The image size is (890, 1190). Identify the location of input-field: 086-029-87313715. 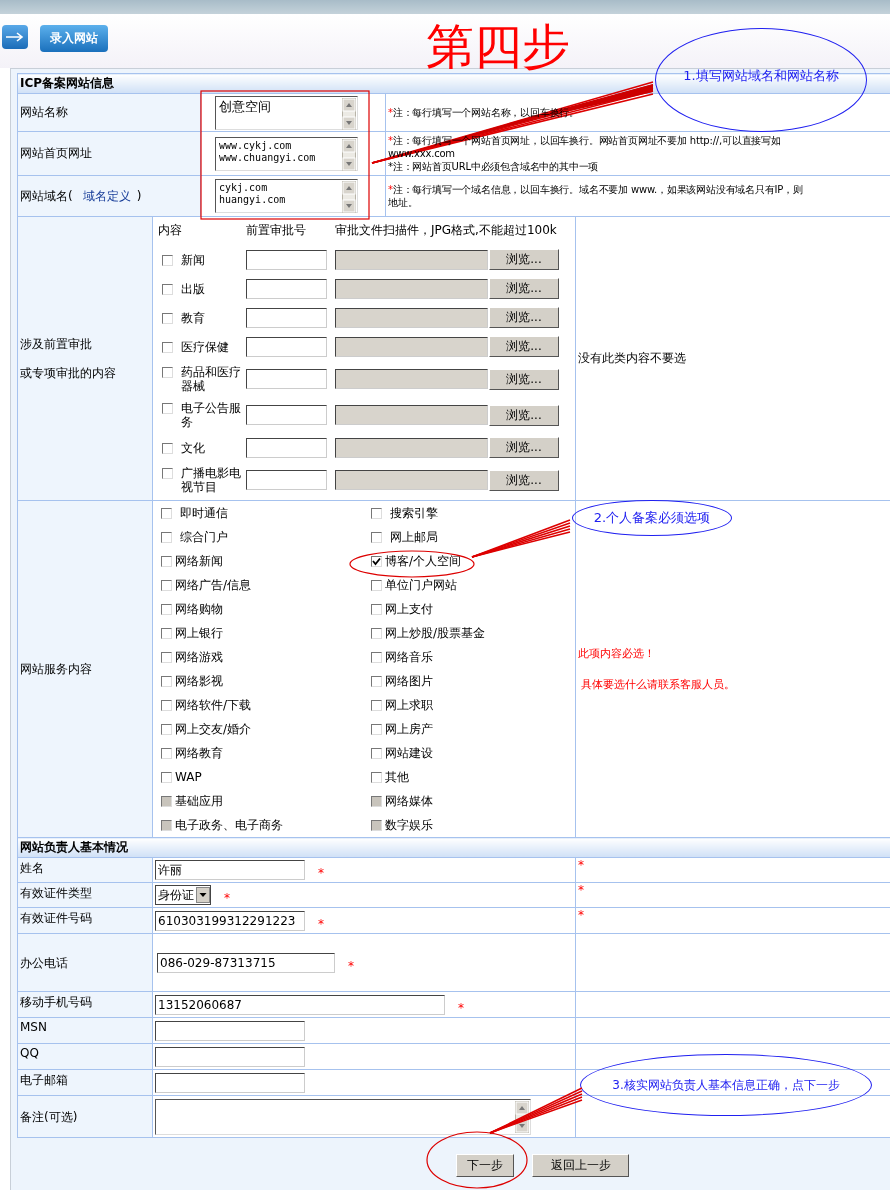
(246, 962).